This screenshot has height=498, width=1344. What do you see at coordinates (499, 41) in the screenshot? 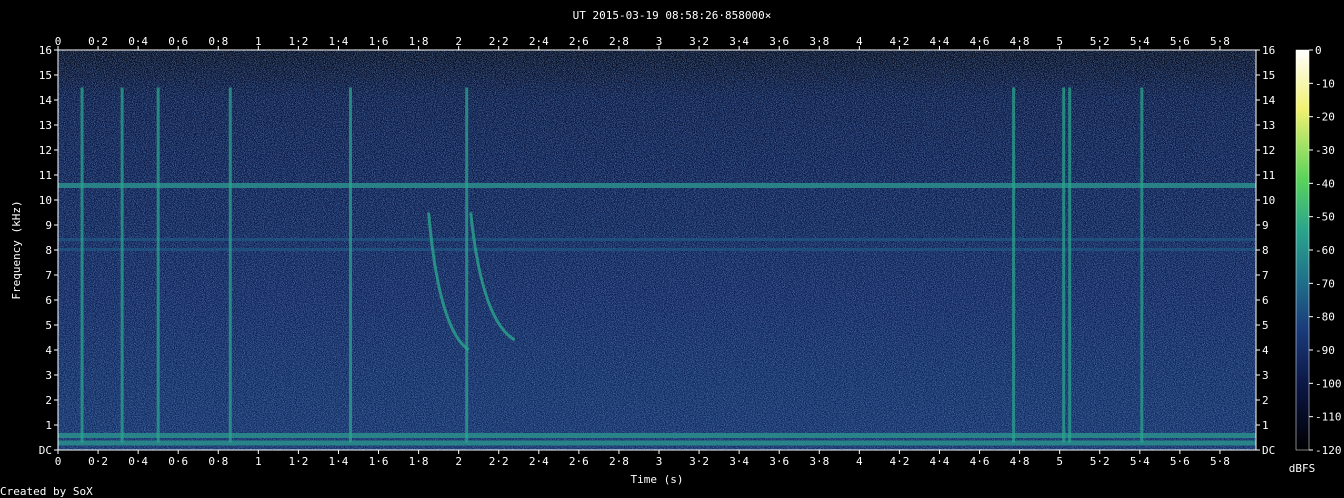
I see `x-tick-label-top: 2·2` at bounding box center [499, 41].